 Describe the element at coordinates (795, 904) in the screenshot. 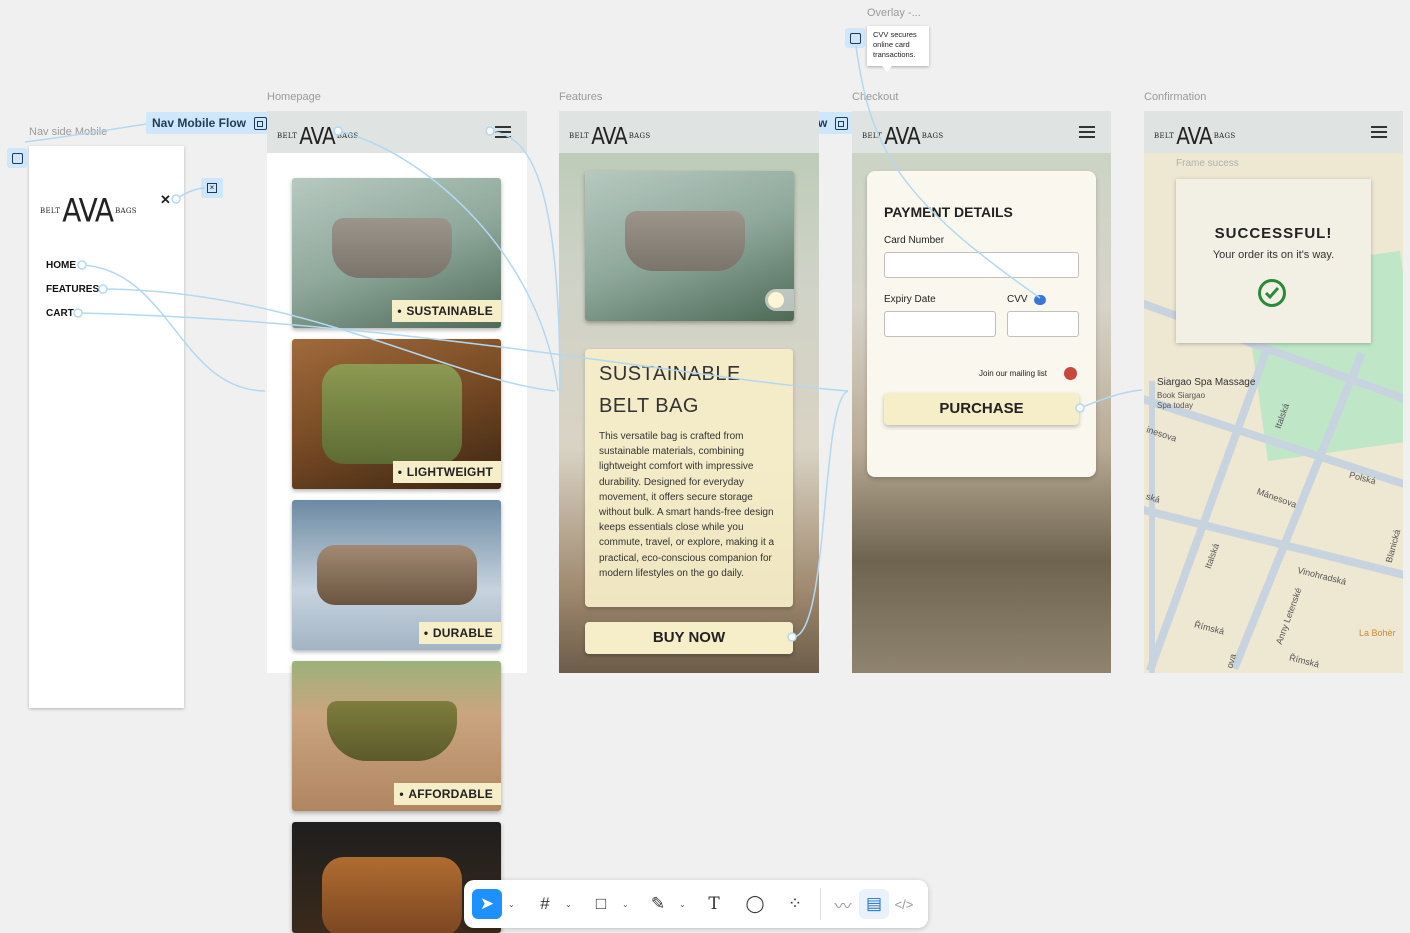

I see `components-tool-icon: ⁘` at that location.